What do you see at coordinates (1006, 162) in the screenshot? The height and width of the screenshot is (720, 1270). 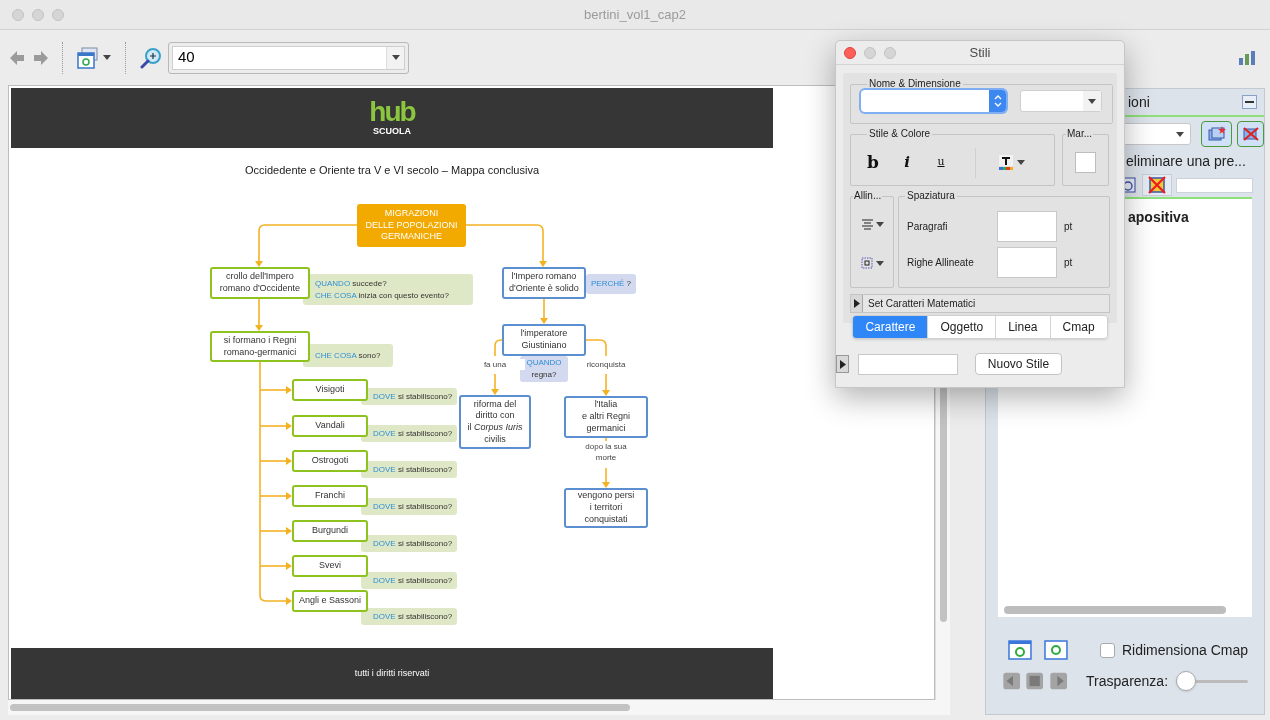 I see `text-color-icon` at bounding box center [1006, 162].